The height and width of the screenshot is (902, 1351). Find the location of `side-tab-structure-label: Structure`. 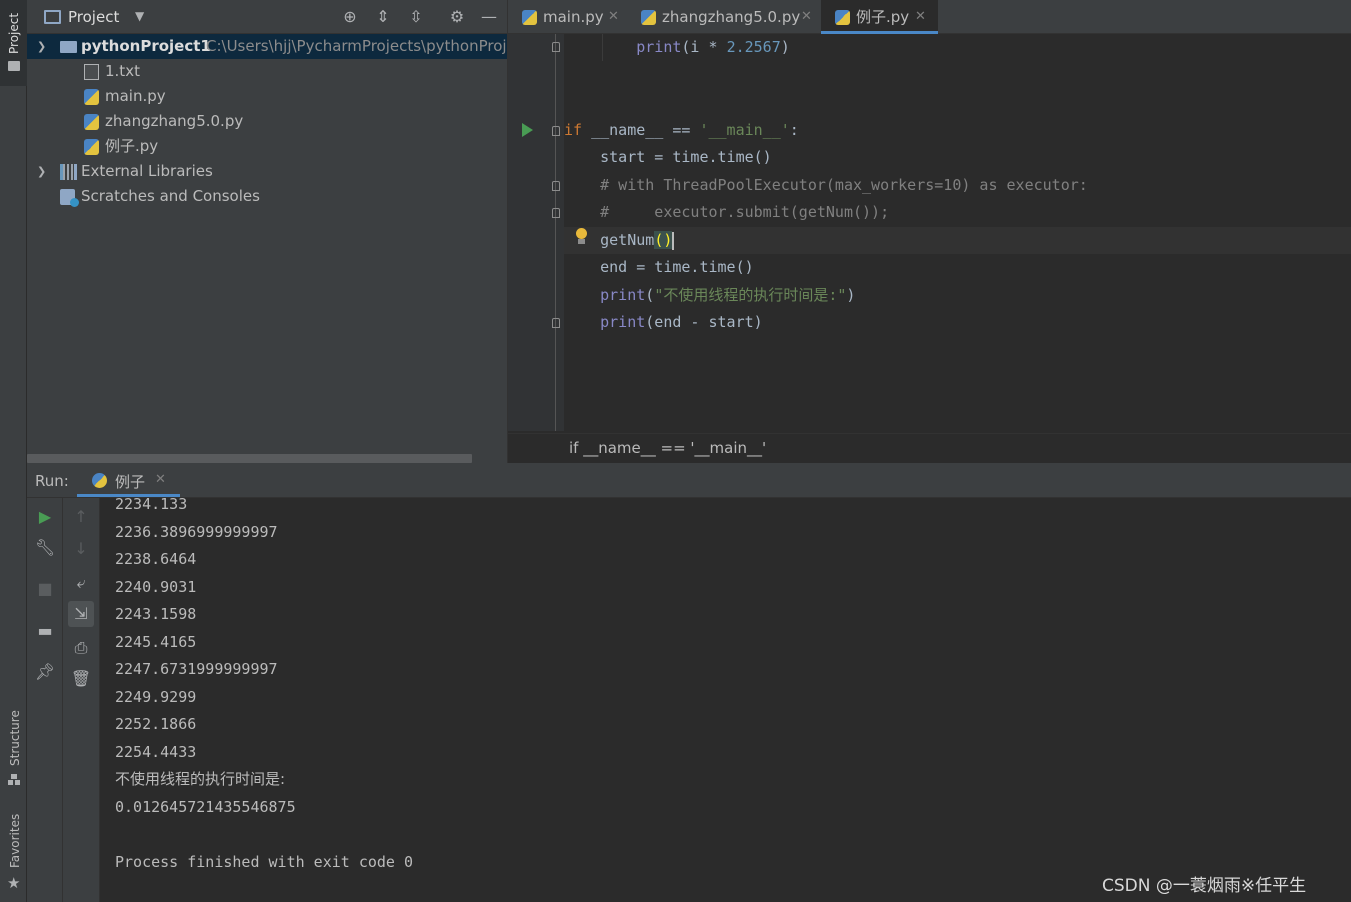

side-tab-structure-label: Structure is located at coordinates (15, 738).